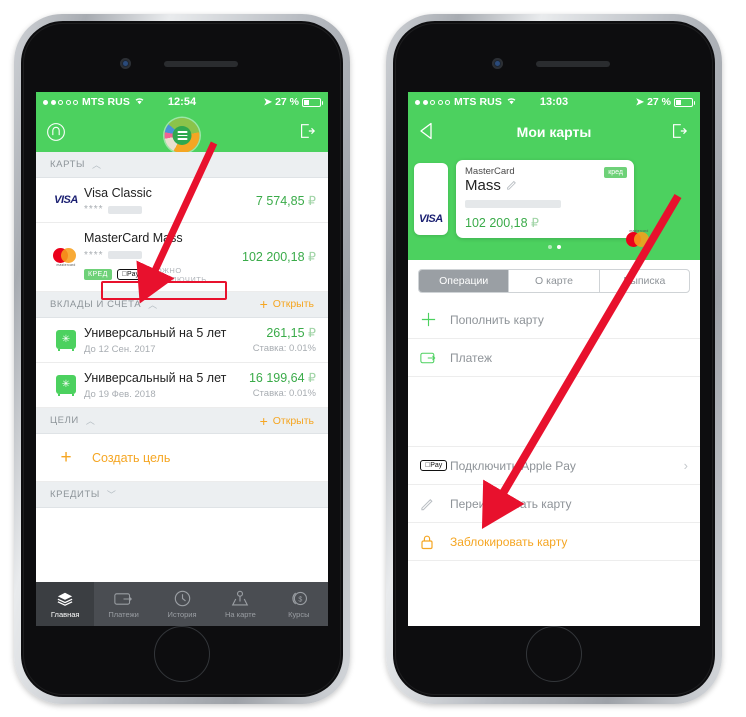 The height and width of the screenshot is (717, 746). Describe the element at coordinates (182, 135) in the screenshot. I see `avatar-chart-icon` at that location.